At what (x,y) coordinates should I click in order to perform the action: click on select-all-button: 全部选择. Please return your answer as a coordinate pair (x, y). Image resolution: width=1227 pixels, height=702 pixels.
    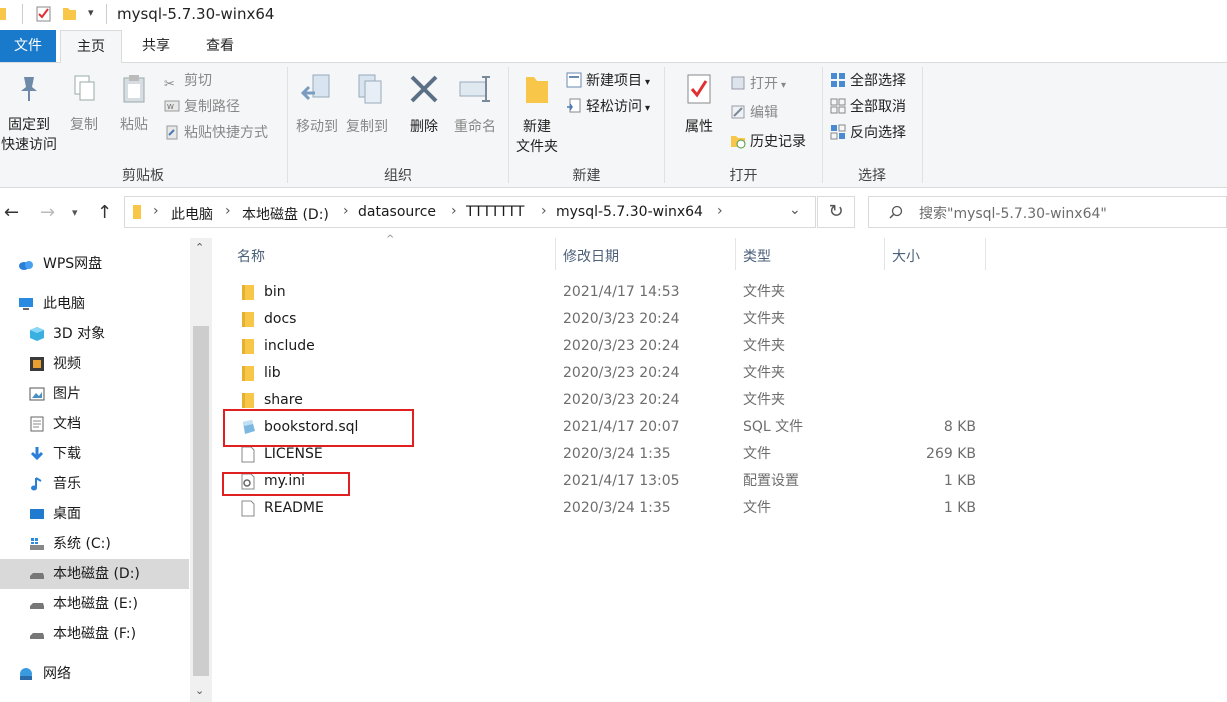
    Looking at the image, I should click on (868, 81).